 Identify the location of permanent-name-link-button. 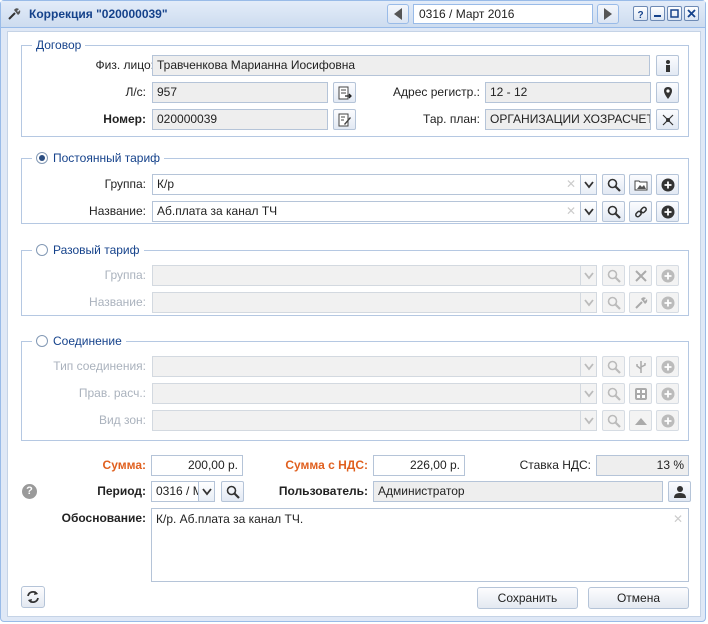
(640, 211).